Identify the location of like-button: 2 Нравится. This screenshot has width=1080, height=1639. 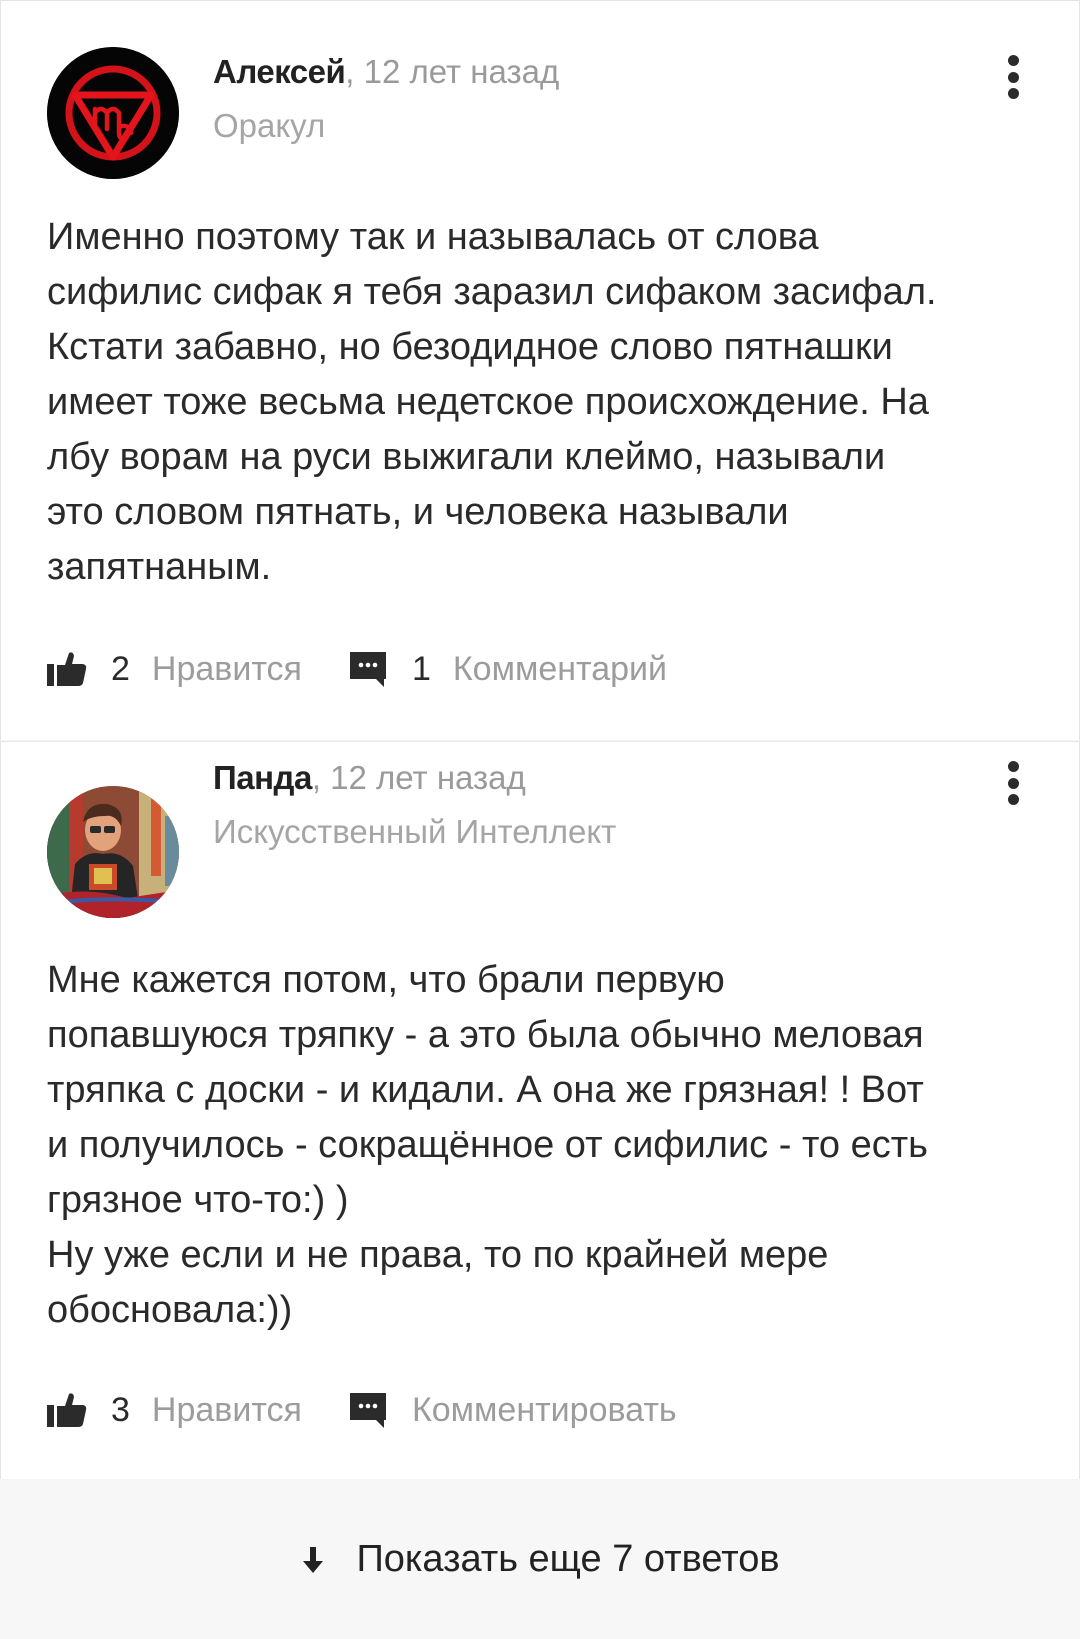
(174, 669).